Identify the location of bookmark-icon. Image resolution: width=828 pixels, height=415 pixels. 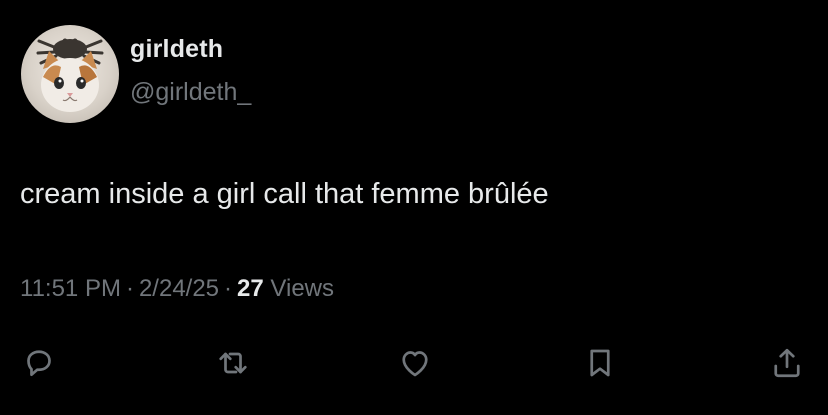
(600, 363).